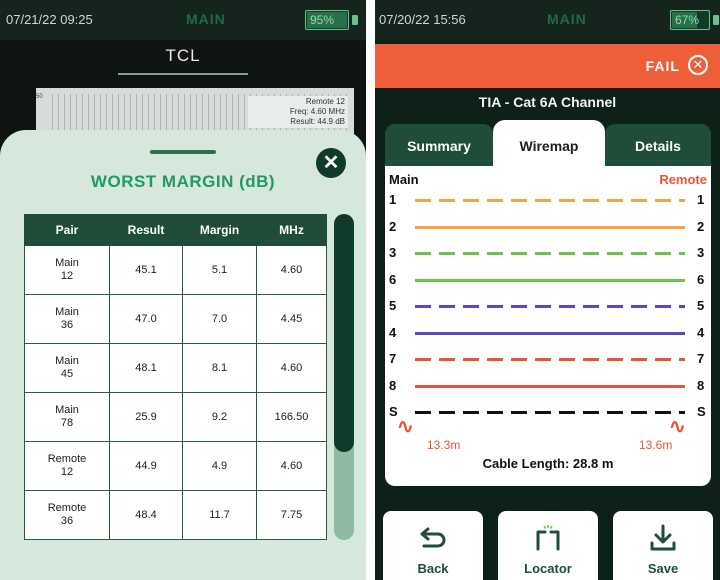  Describe the element at coordinates (548, 463) in the screenshot. I see `cable-length: Cable Length: 28.8 m` at that location.